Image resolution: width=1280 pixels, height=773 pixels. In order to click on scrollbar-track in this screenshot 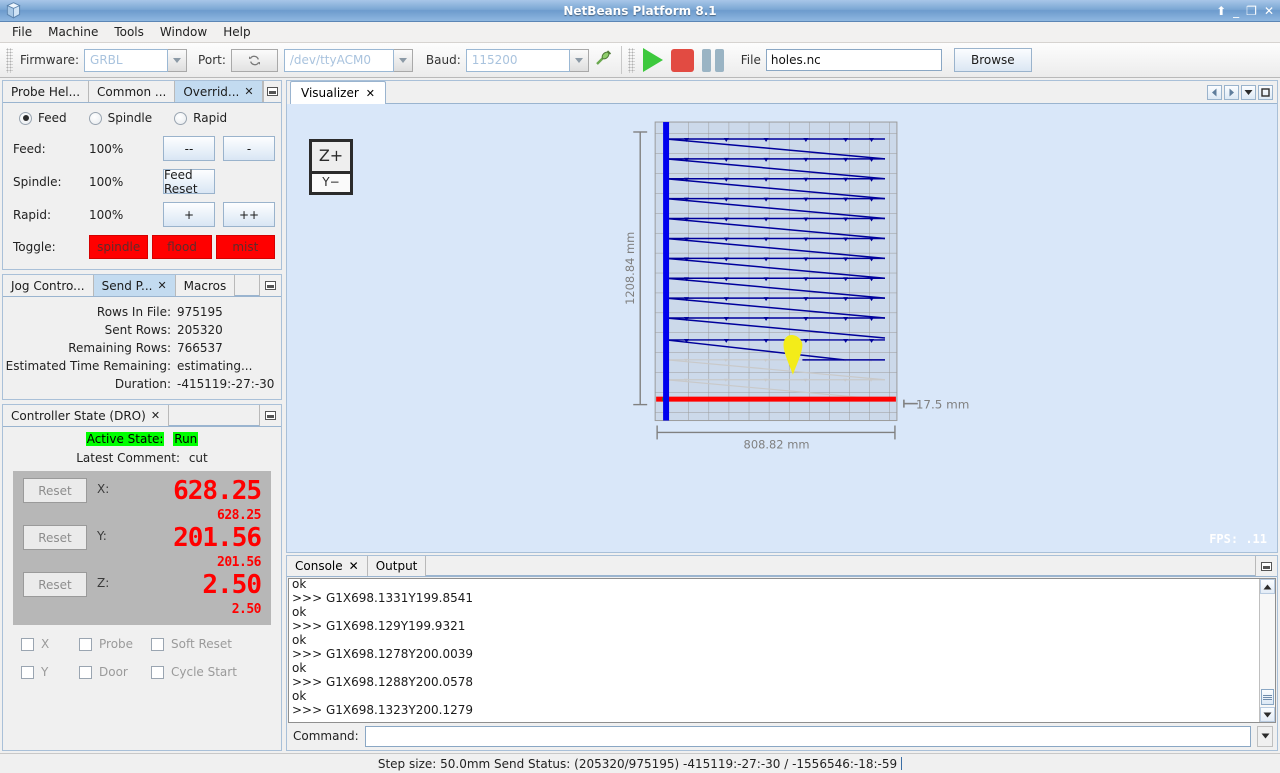, I will do `click(1267, 650)`.